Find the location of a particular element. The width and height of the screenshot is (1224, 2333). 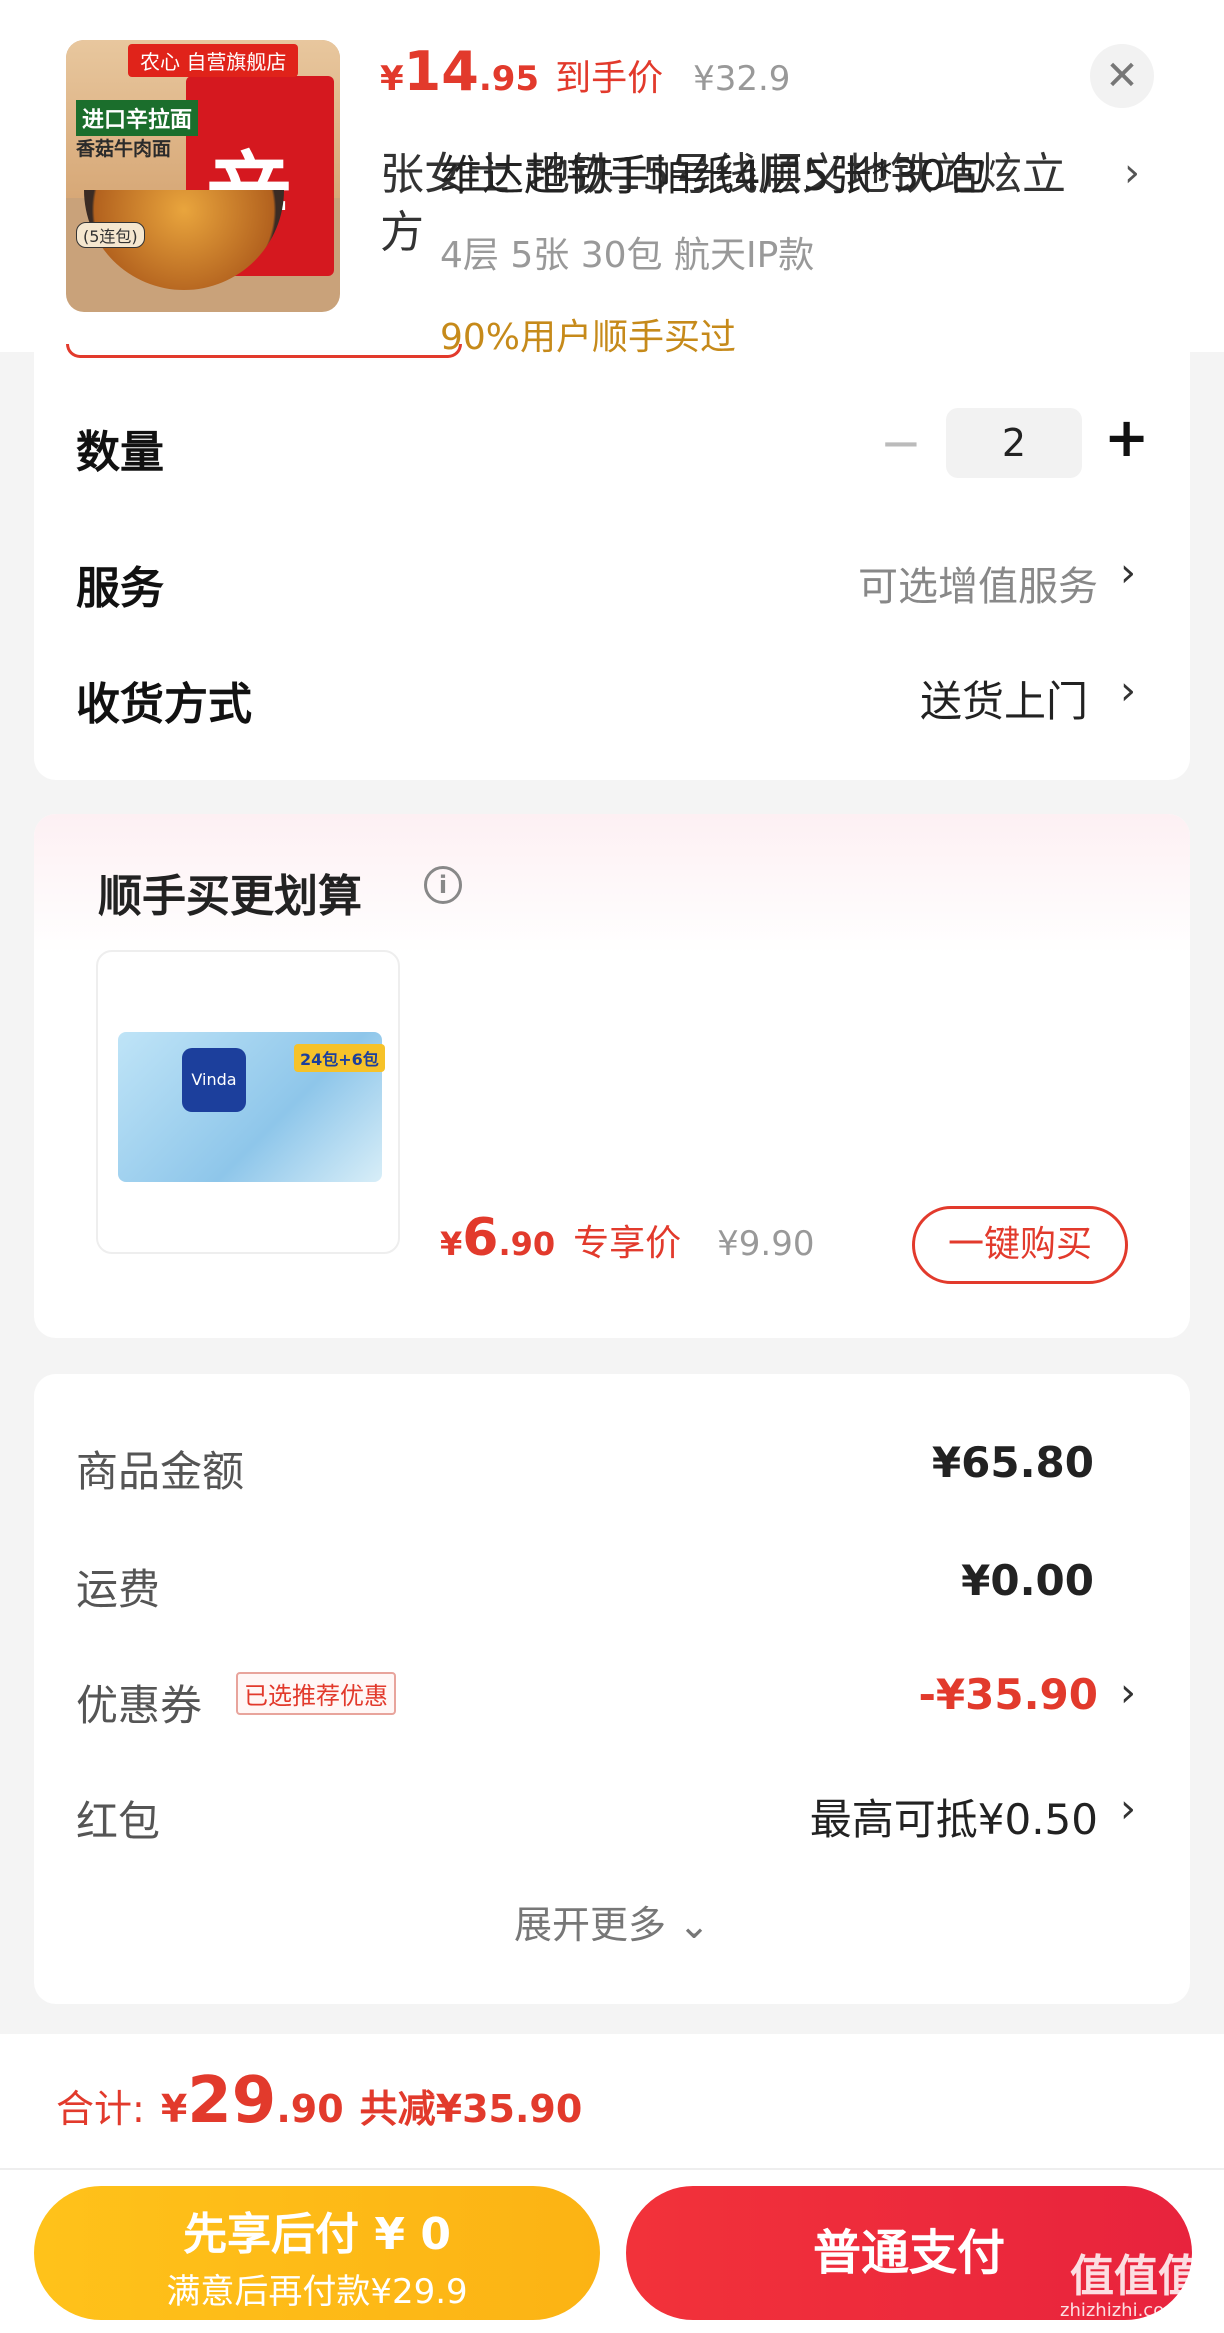

one-click-buy-button: 一键购买 is located at coordinates (1020, 1245).